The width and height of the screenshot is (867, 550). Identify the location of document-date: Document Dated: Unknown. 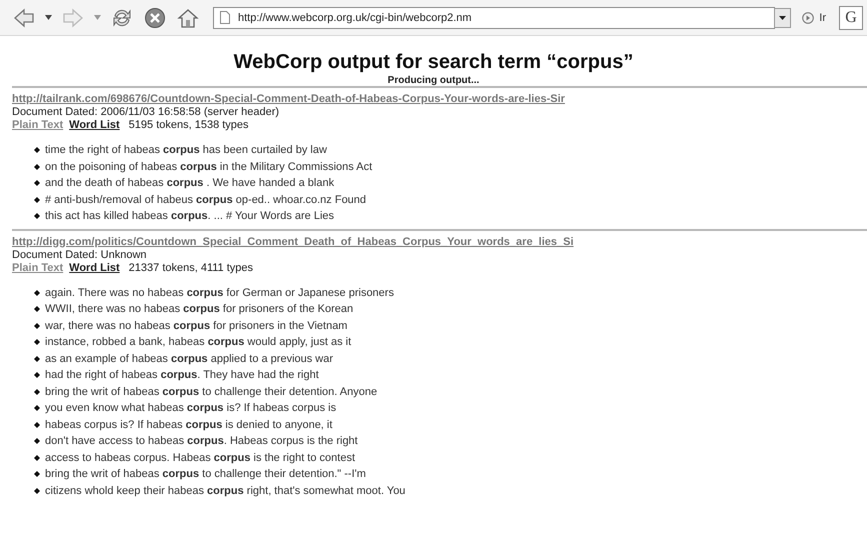
(80, 255).